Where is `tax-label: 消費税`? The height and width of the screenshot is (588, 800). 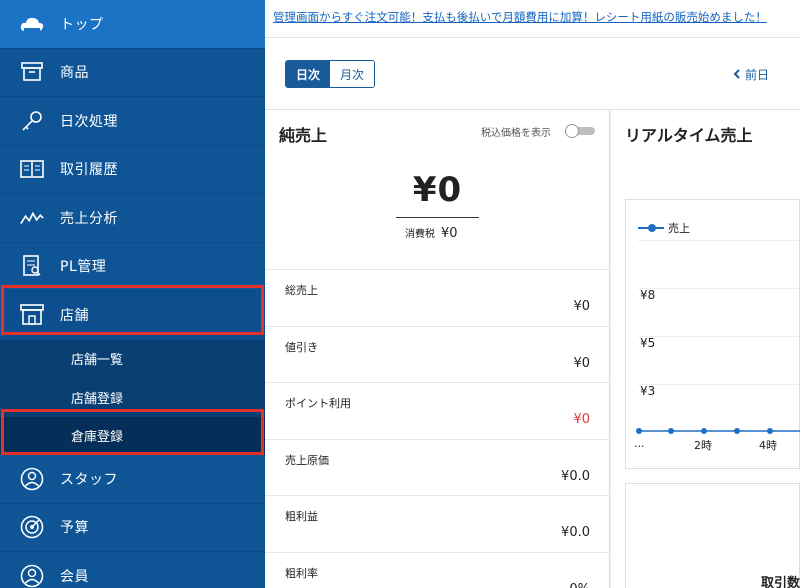
tax-label: 消費税 is located at coordinates (420, 234).